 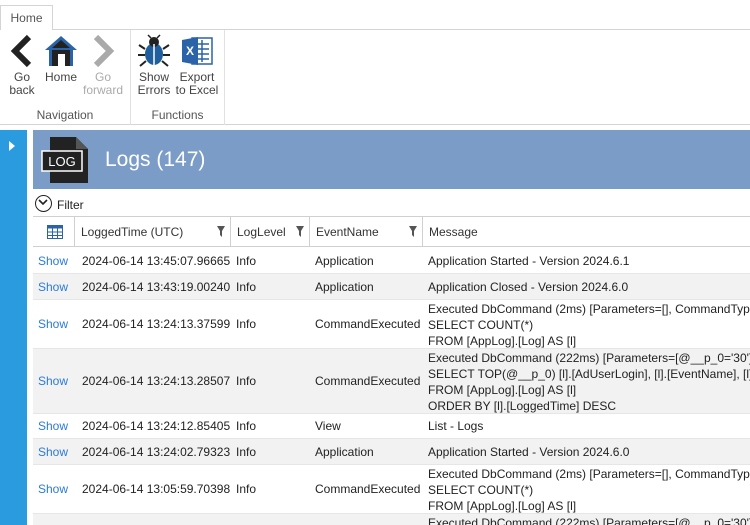 I want to click on go-forward-label-2: forward, so click(x=102, y=90).